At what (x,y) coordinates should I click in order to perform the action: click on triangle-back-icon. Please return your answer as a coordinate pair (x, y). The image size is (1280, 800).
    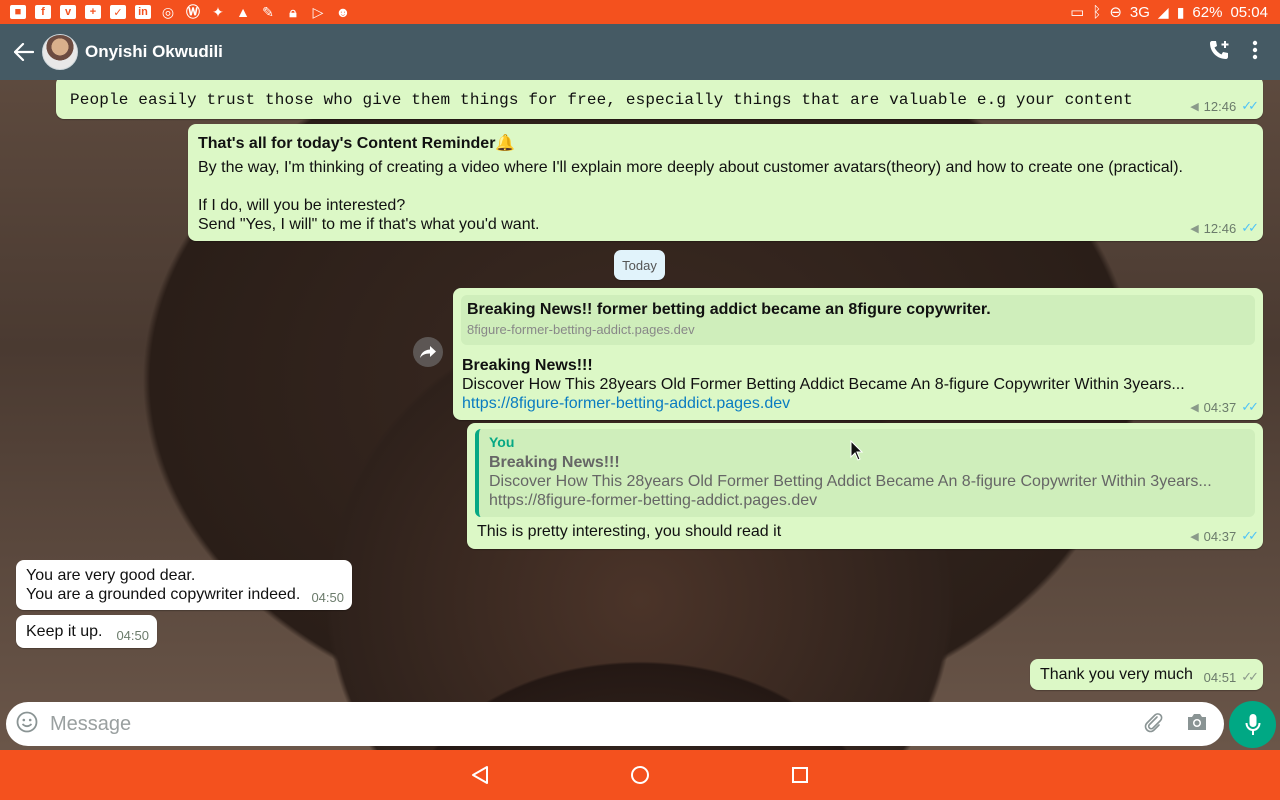
    Looking at the image, I should click on (480, 775).